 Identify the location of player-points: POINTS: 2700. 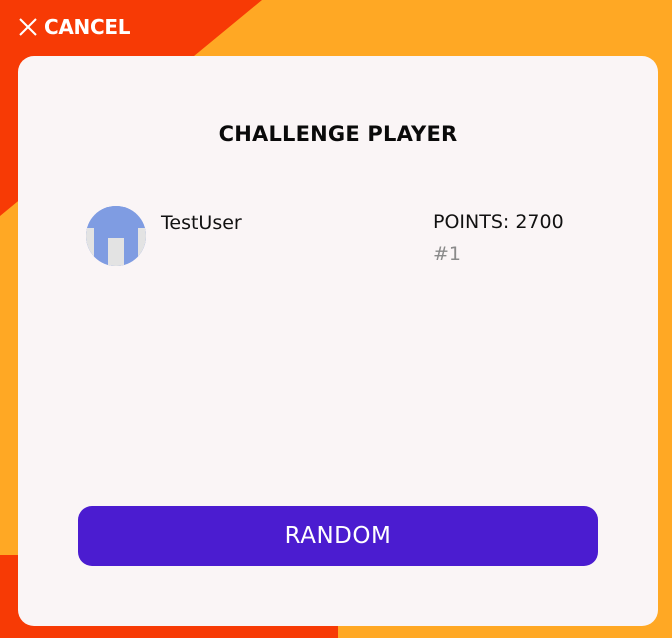
(498, 222).